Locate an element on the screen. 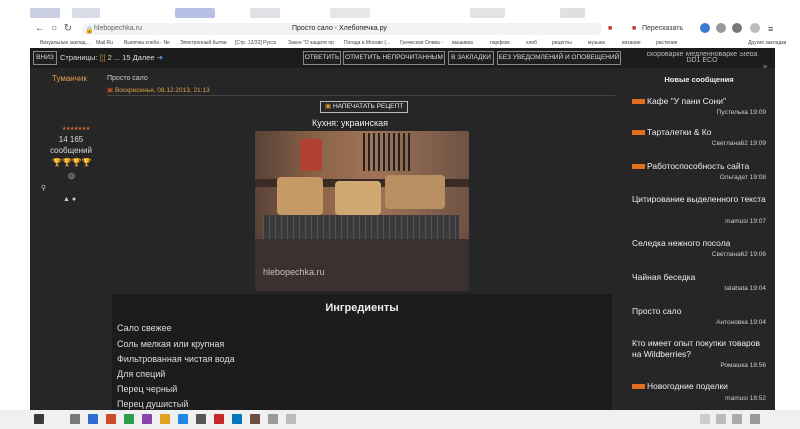 This screenshot has width=800, height=429. print-recipe-button: ▣ НАПЕЧАТАТЬ РЕЦЕПТ is located at coordinates (364, 107).